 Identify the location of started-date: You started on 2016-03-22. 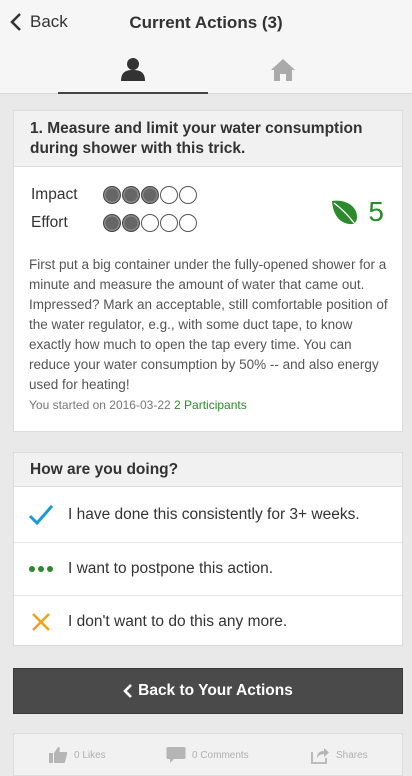
(100, 405).